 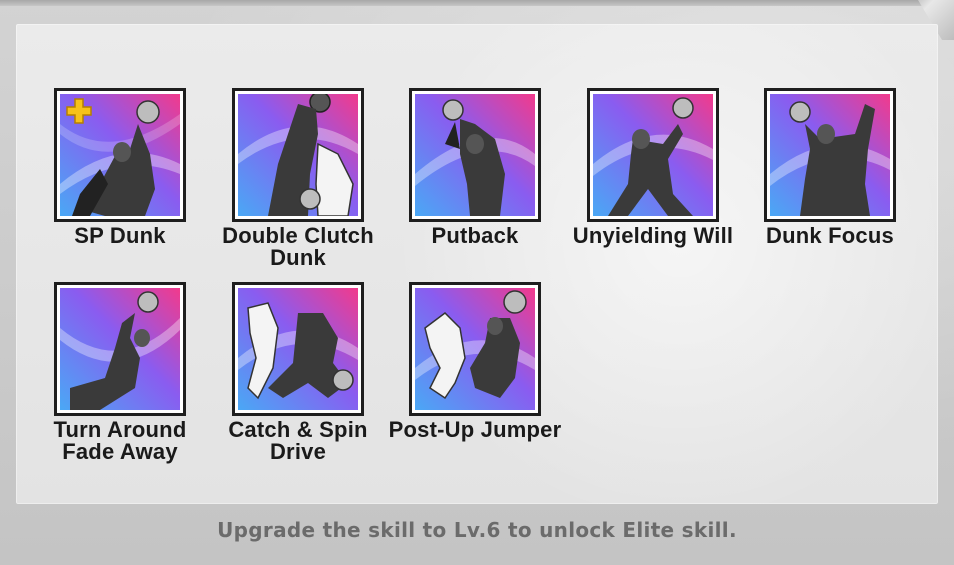 What do you see at coordinates (120, 235) in the screenshot?
I see `skill-label: SP Dunk` at bounding box center [120, 235].